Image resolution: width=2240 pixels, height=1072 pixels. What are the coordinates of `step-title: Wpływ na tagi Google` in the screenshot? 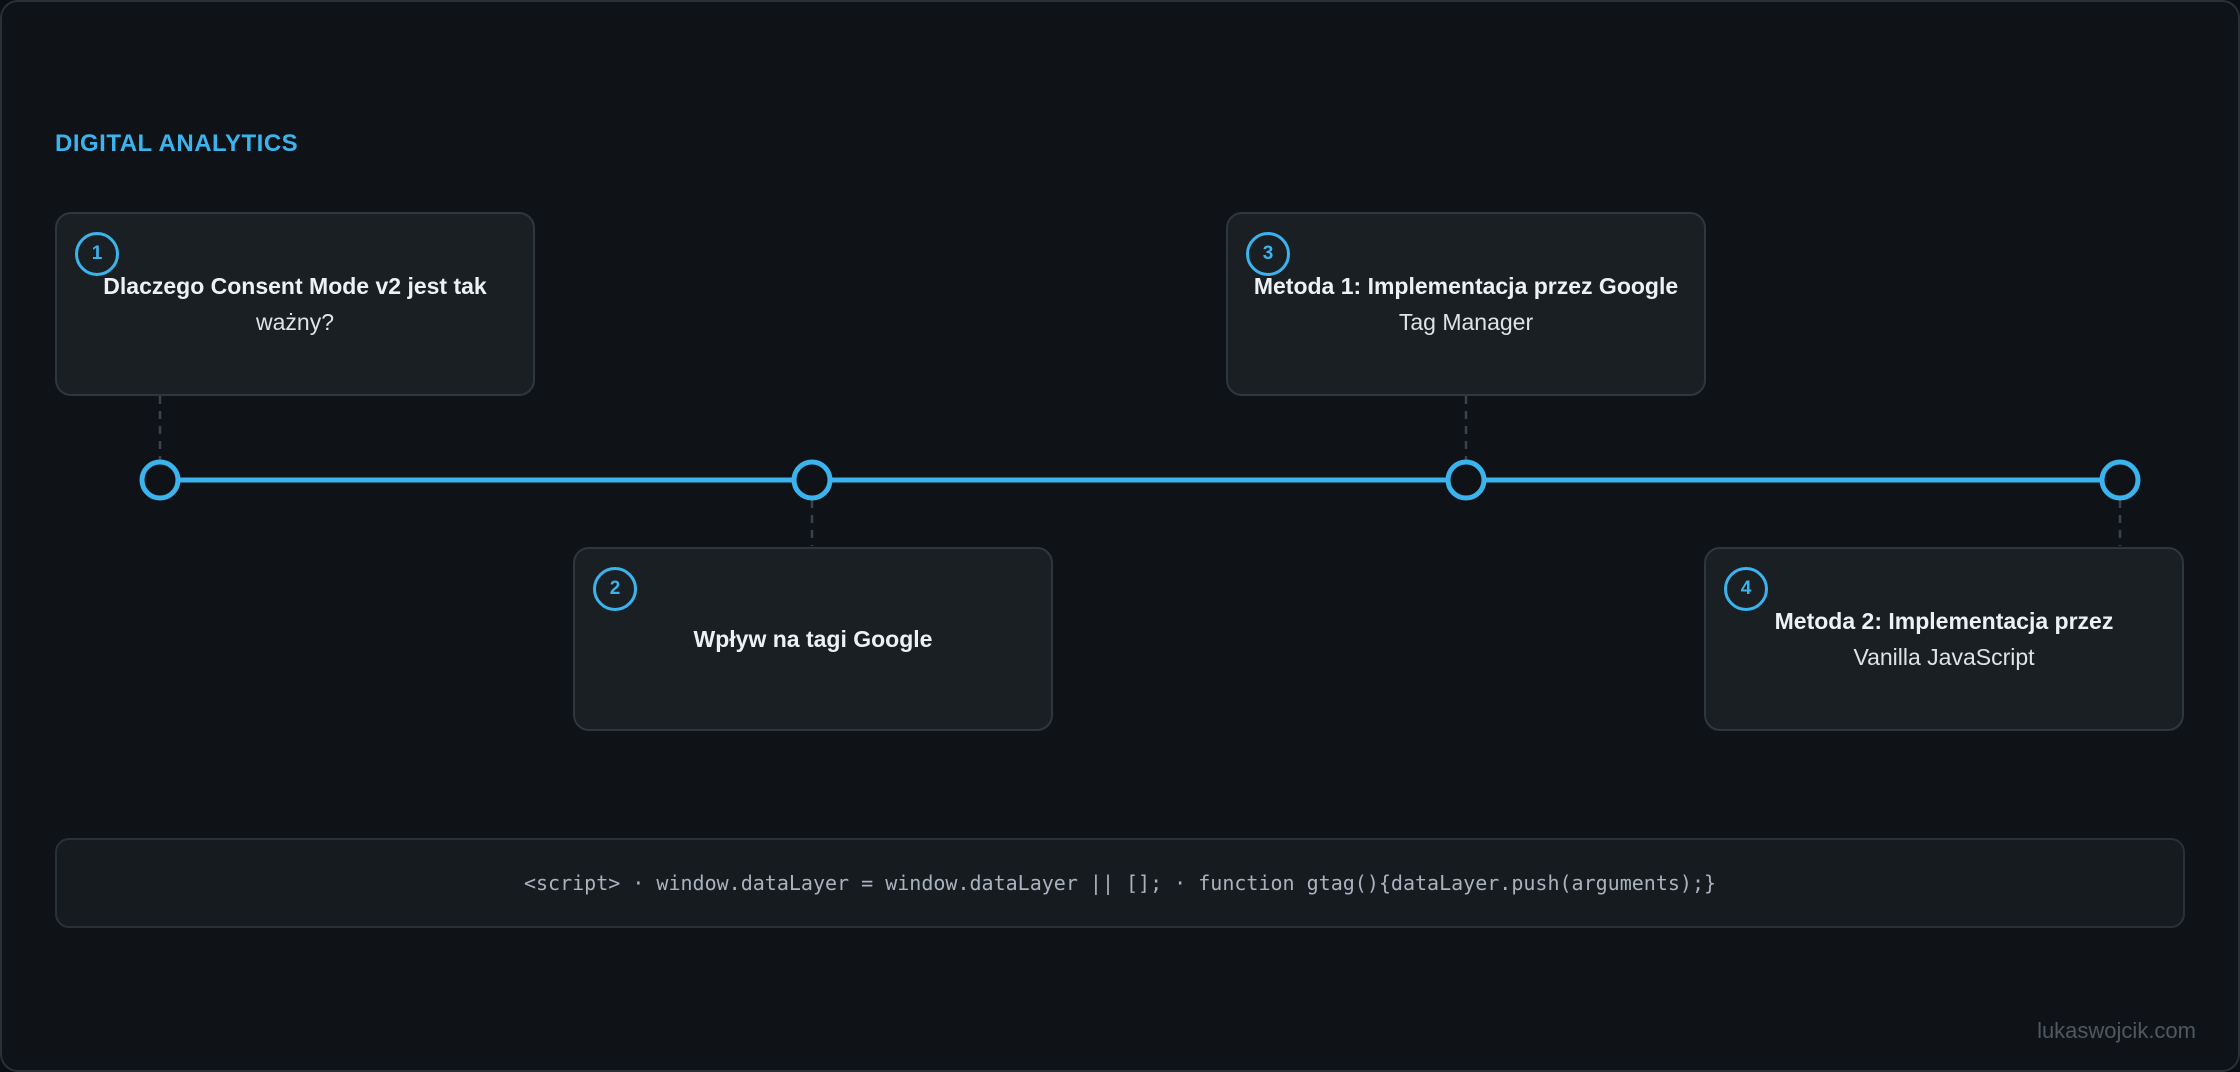 It's located at (813, 639).